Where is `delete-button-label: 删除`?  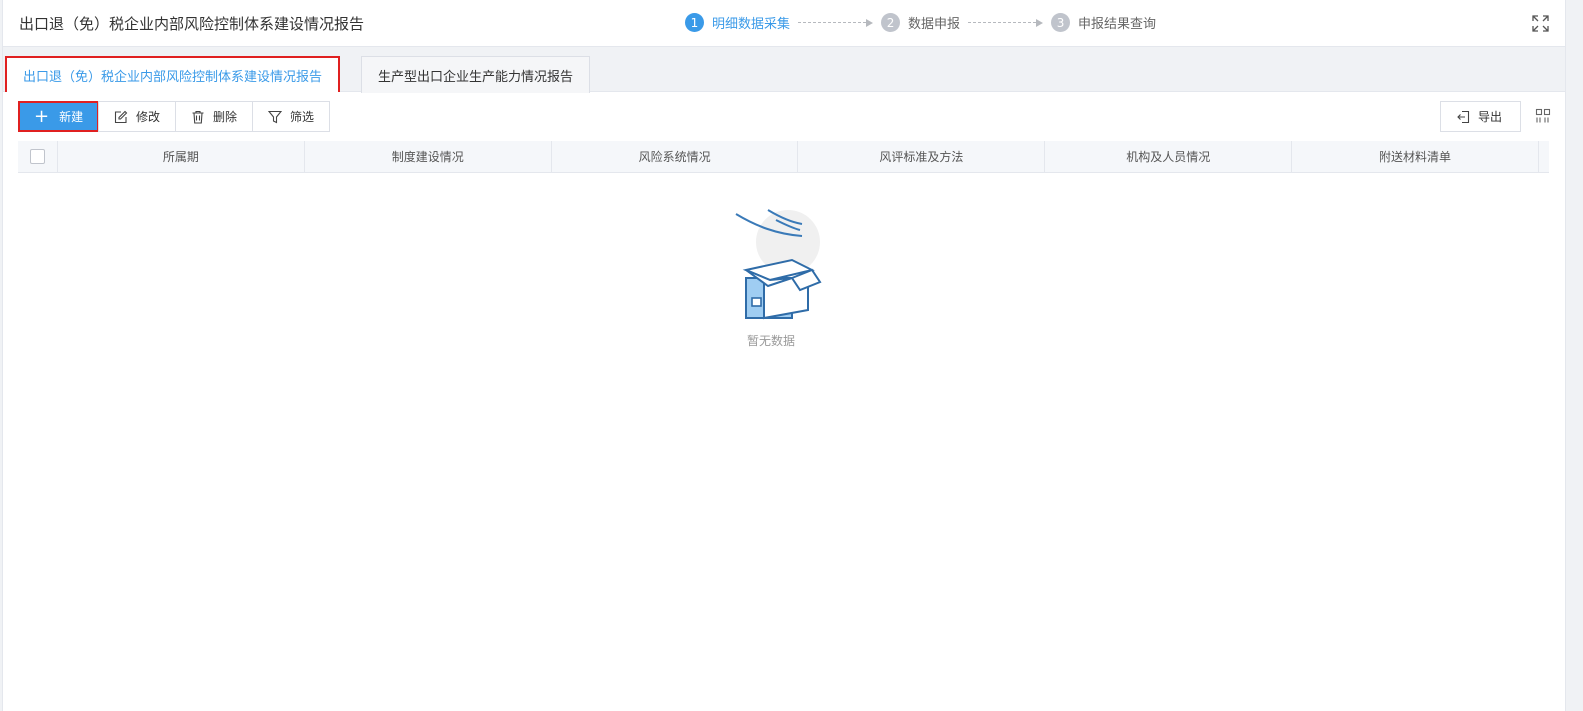 delete-button-label: 删除 is located at coordinates (225, 117).